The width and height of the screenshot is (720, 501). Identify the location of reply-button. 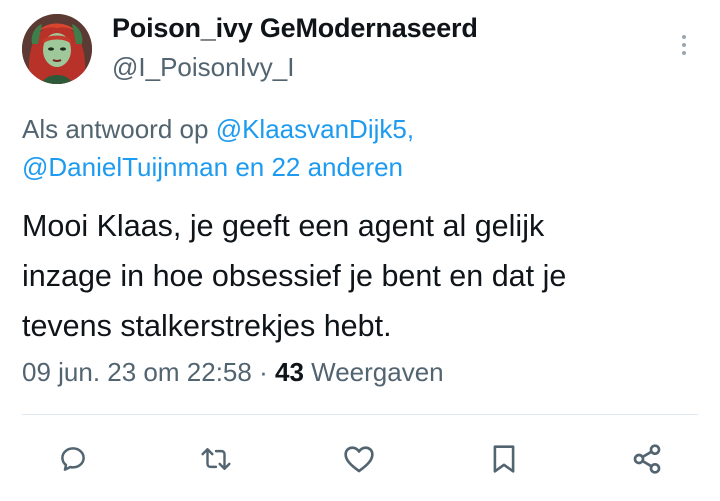
(73, 459).